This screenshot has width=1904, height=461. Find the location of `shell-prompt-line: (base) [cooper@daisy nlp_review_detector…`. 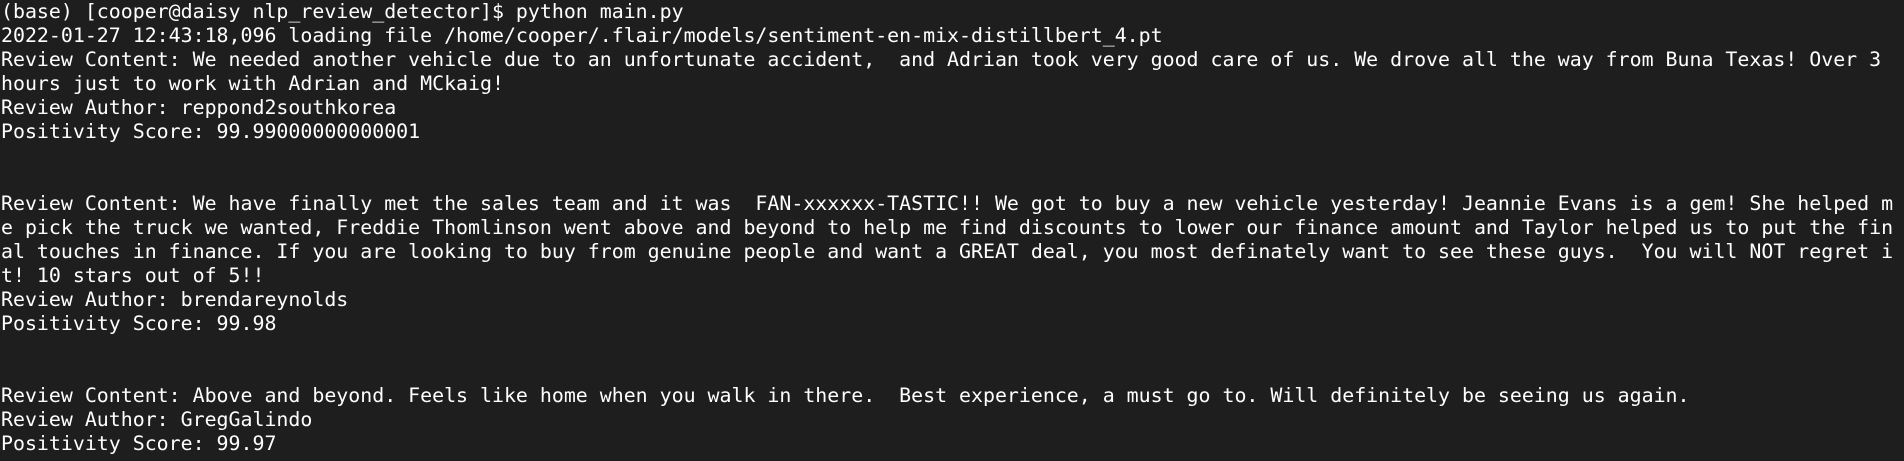

shell-prompt-line: (base) [cooper@daisy nlp_review_detector… is located at coordinates (342, 11).